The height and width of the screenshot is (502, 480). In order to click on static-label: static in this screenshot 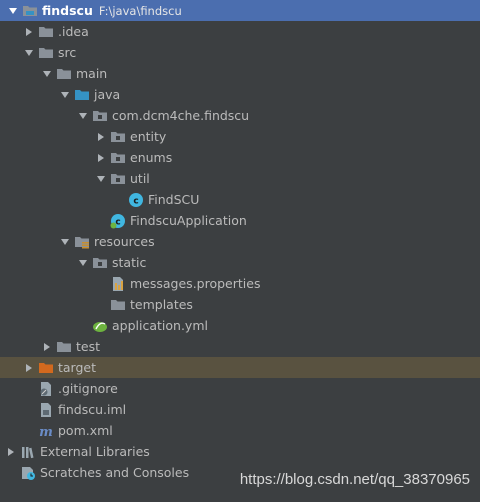, I will do `click(129, 262)`.